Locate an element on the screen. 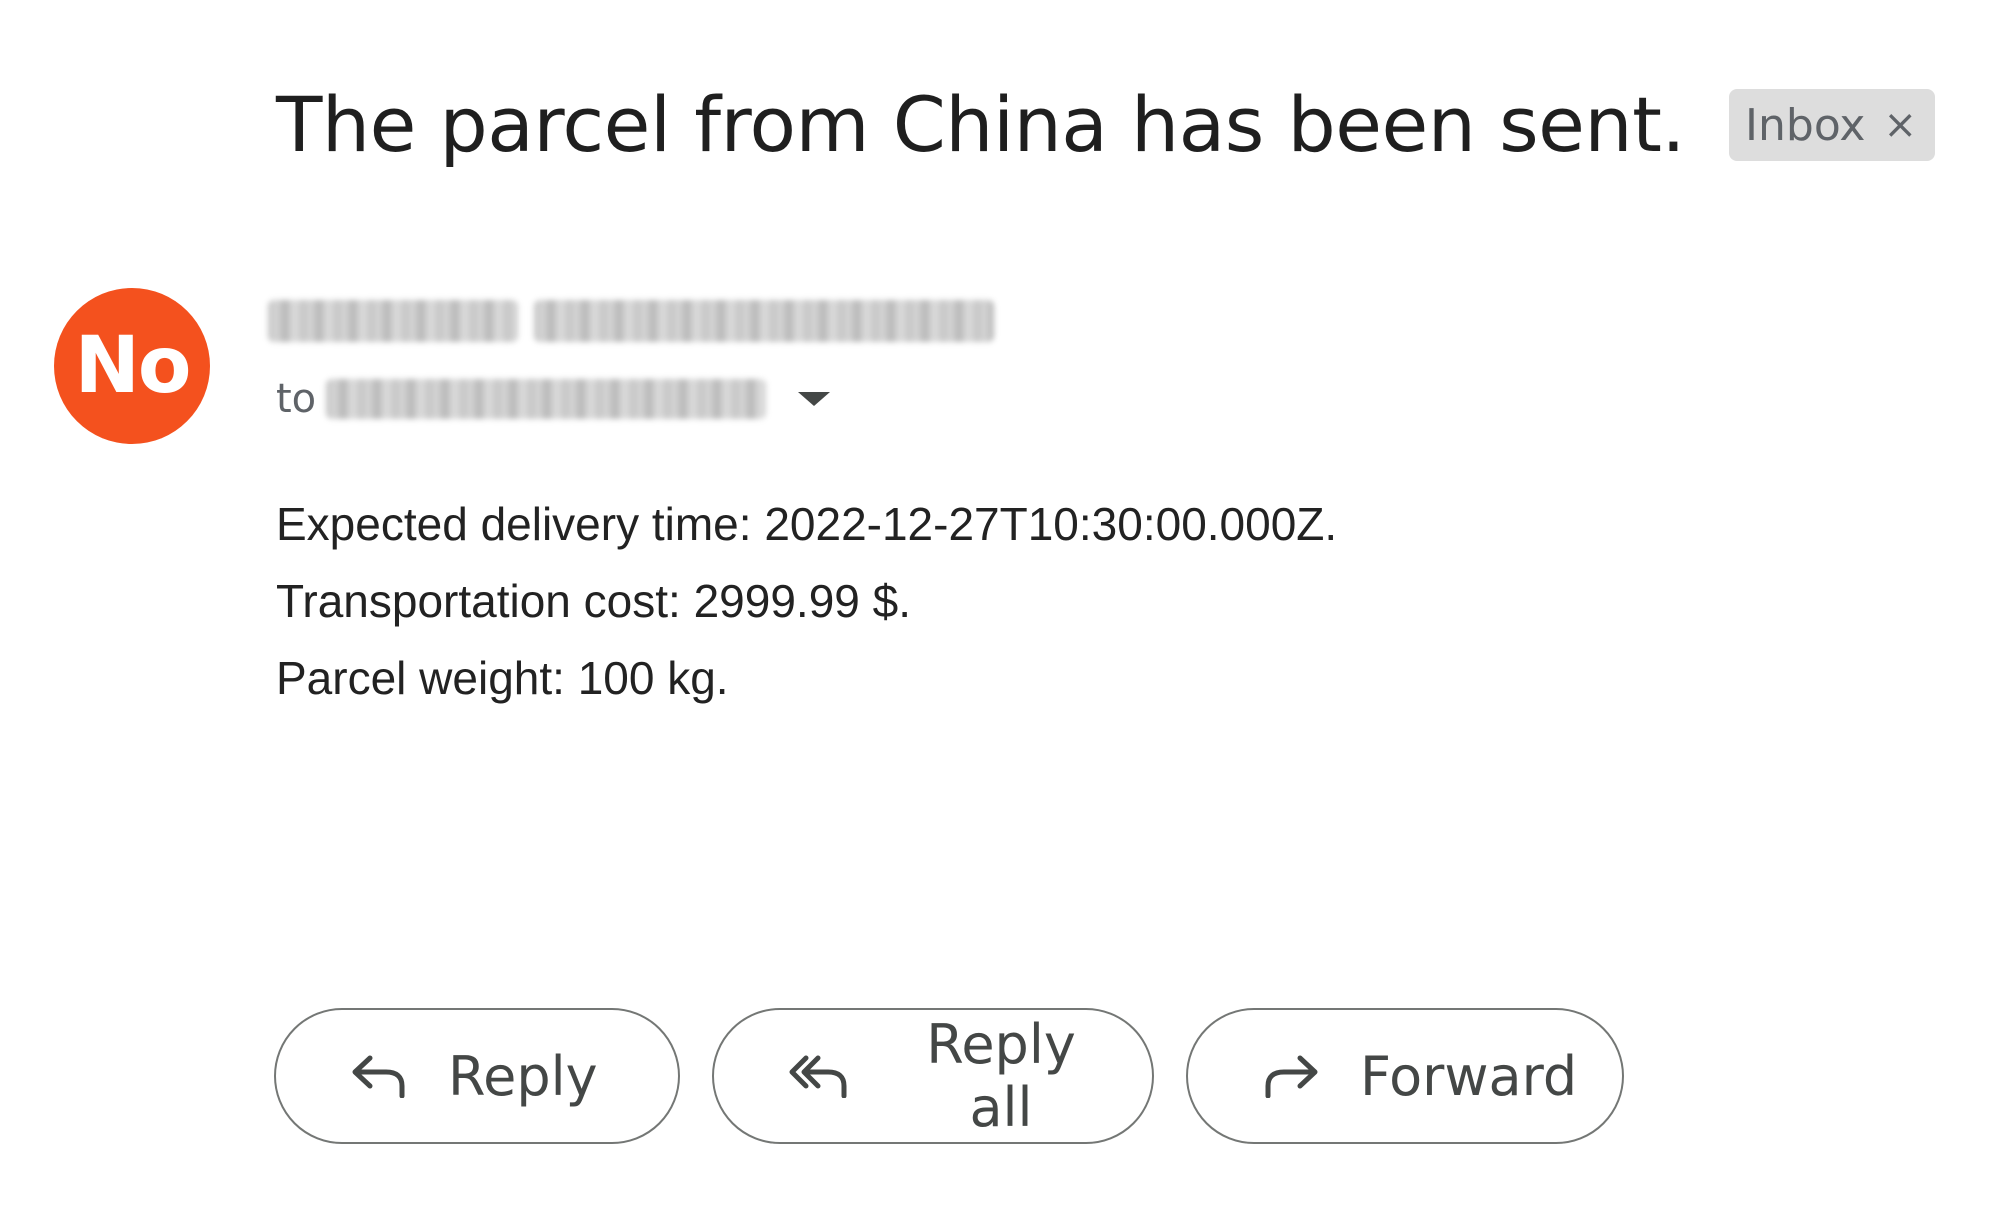 Image resolution: width=2000 pixels, height=1220 pixels. reply-button: Reply is located at coordinates (477, 1076).